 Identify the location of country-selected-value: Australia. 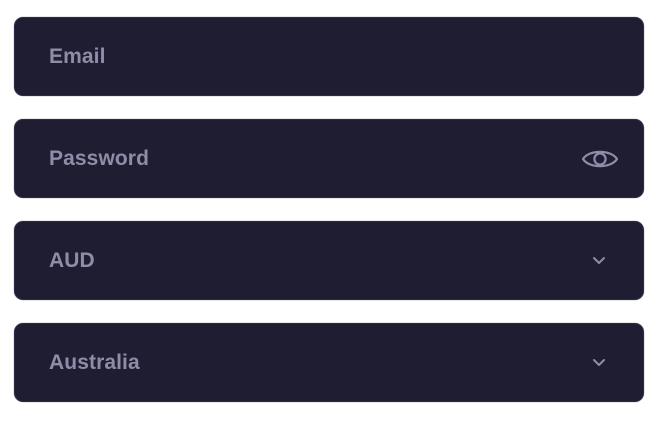
(94, 362).